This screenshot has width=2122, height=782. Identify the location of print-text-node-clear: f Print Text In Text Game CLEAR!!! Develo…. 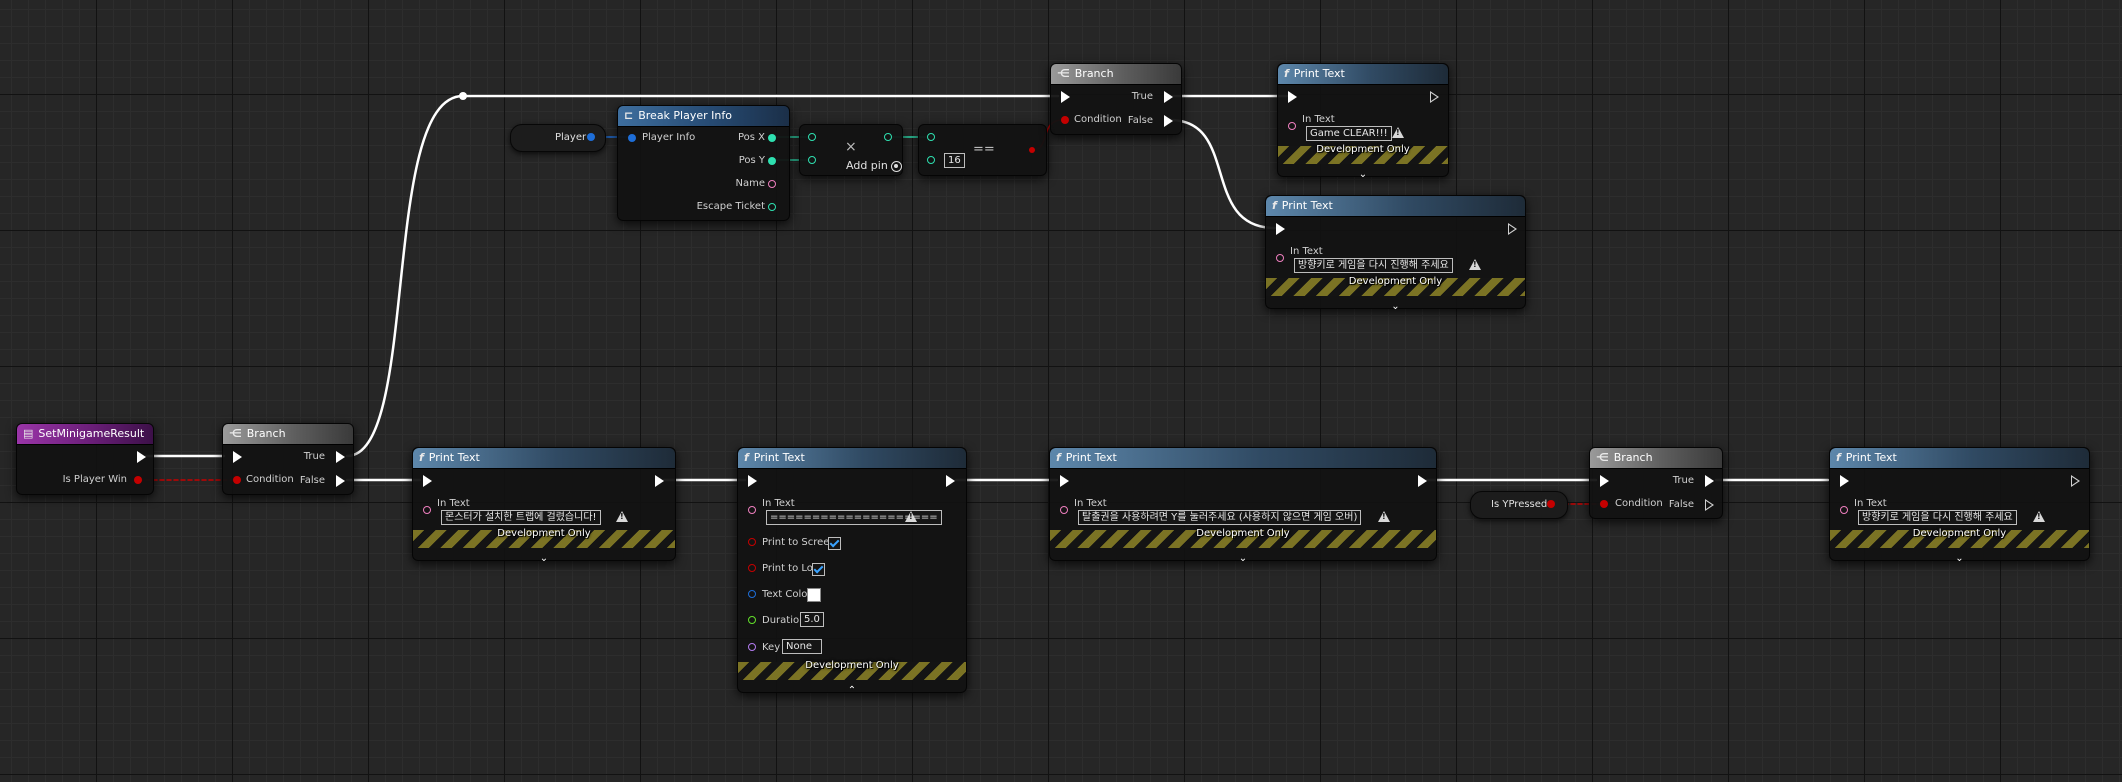
(1363, 121).